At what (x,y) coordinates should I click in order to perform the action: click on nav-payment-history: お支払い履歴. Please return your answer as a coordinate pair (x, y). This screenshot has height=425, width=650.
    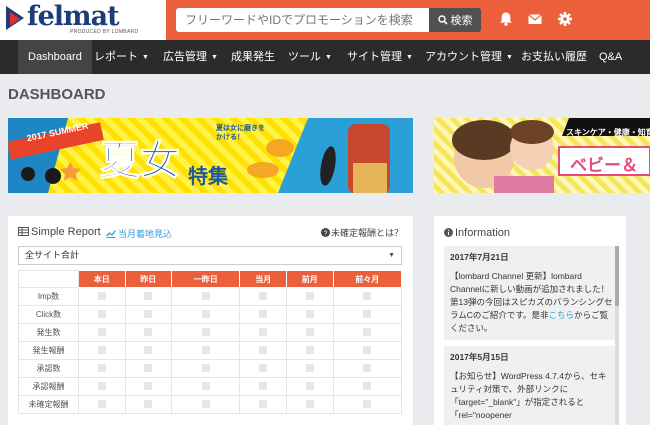
    Looking at the image, I should click on (554, 57).